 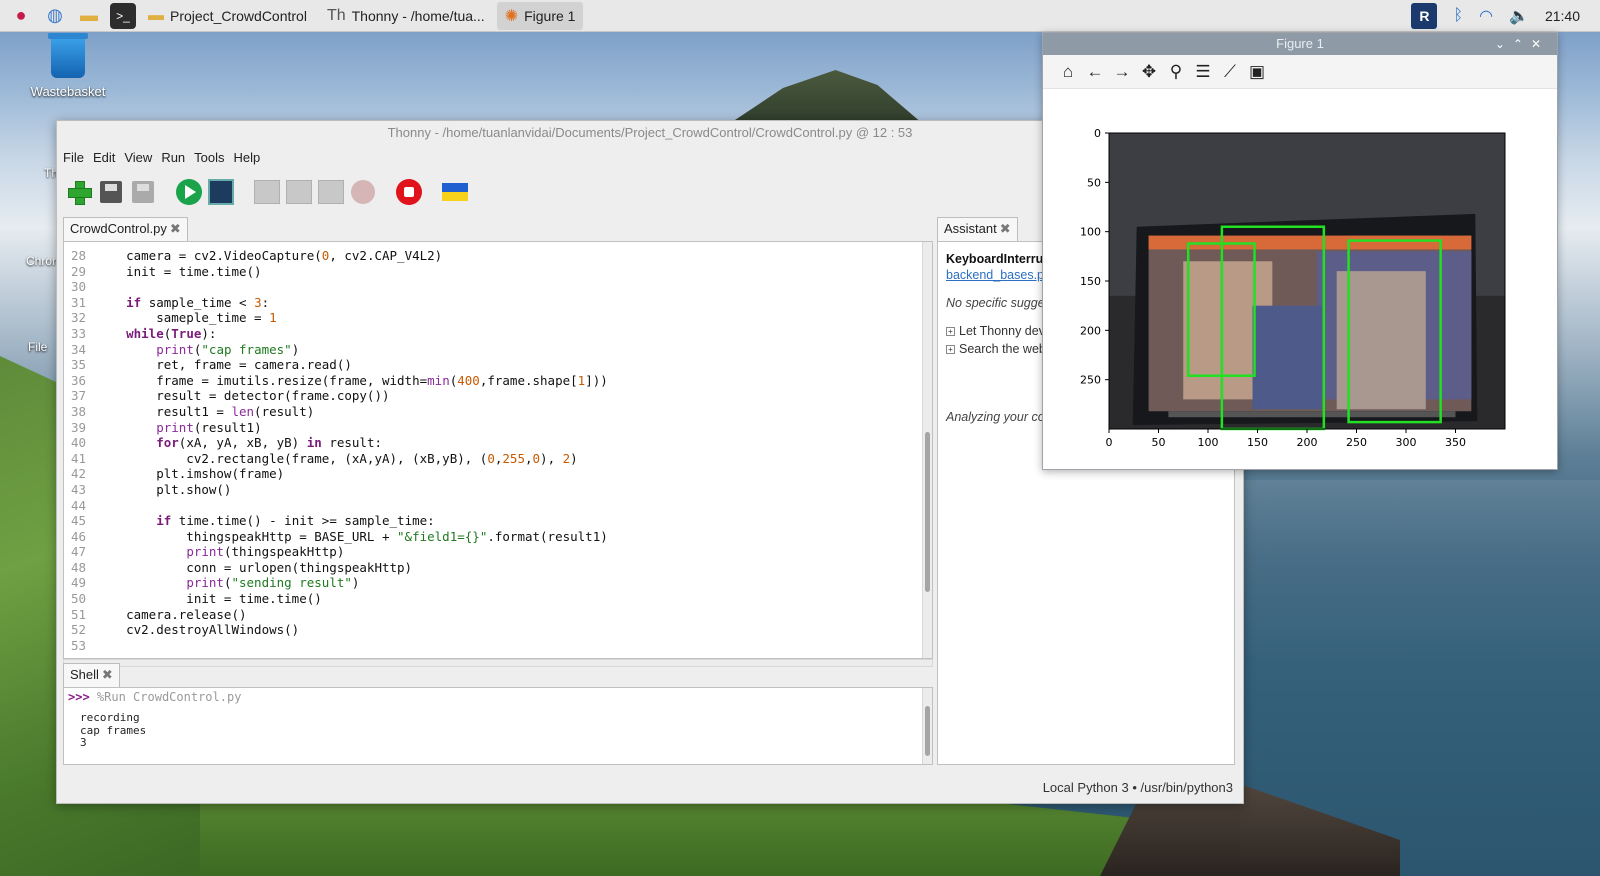 I want to click on ukraine-flag-button, so click(x=455, y=192).